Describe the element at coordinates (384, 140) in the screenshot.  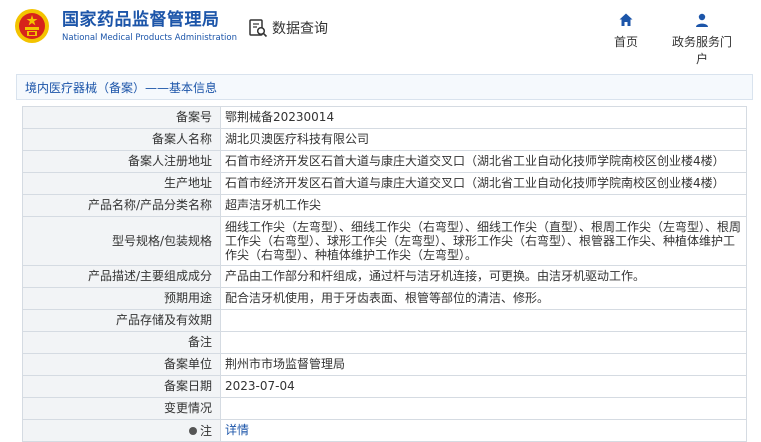
I see `table-row: 备案人名称 湖北贝澳医疗科技有限公司` at that location.